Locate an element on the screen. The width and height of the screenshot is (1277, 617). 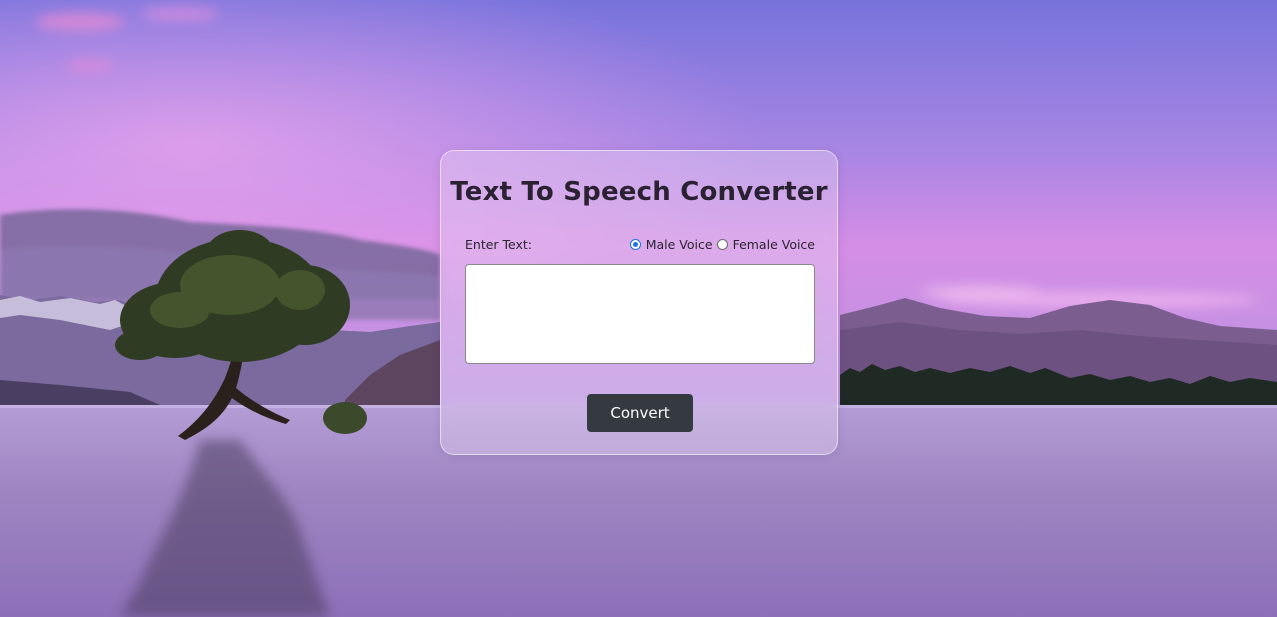
male-voice-radio is located at coordinates (635, 244).